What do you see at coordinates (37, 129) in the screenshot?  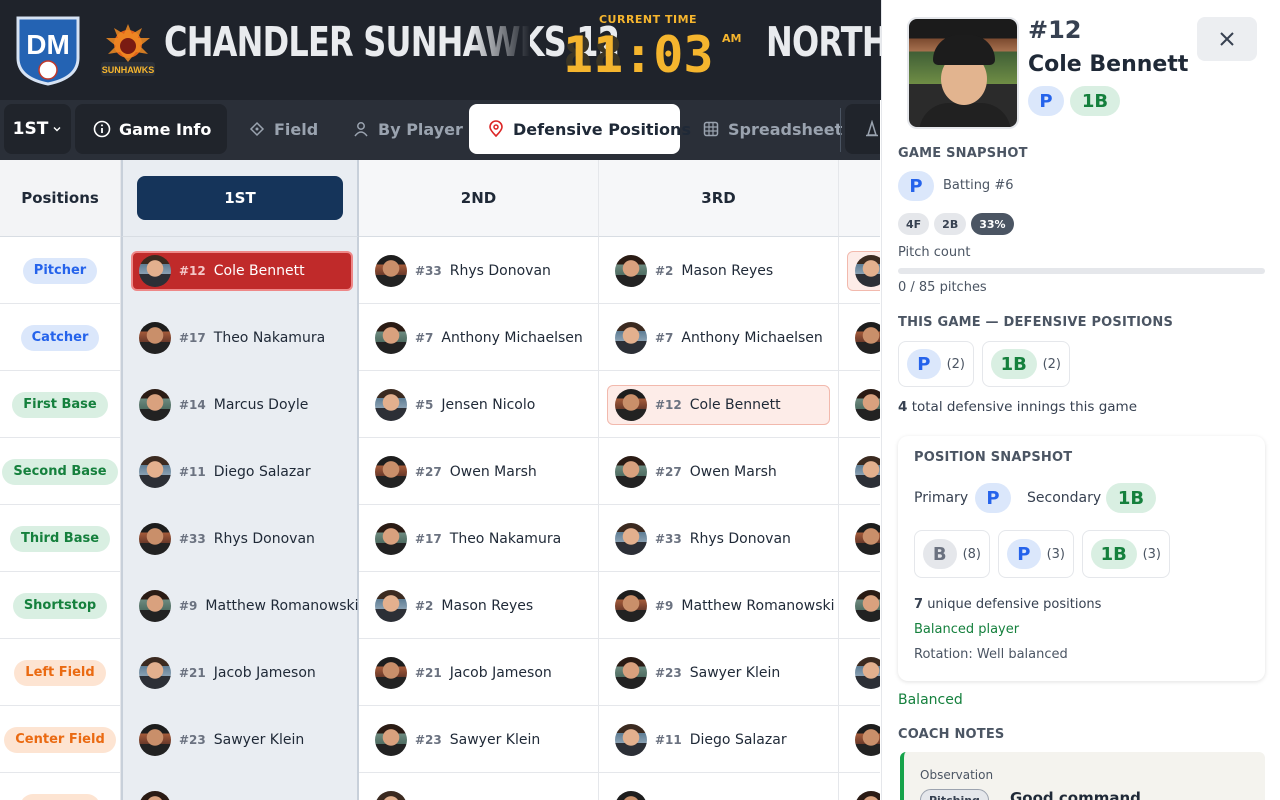 I see `inning-selector: 1ST` at bounding box center [37, 129].